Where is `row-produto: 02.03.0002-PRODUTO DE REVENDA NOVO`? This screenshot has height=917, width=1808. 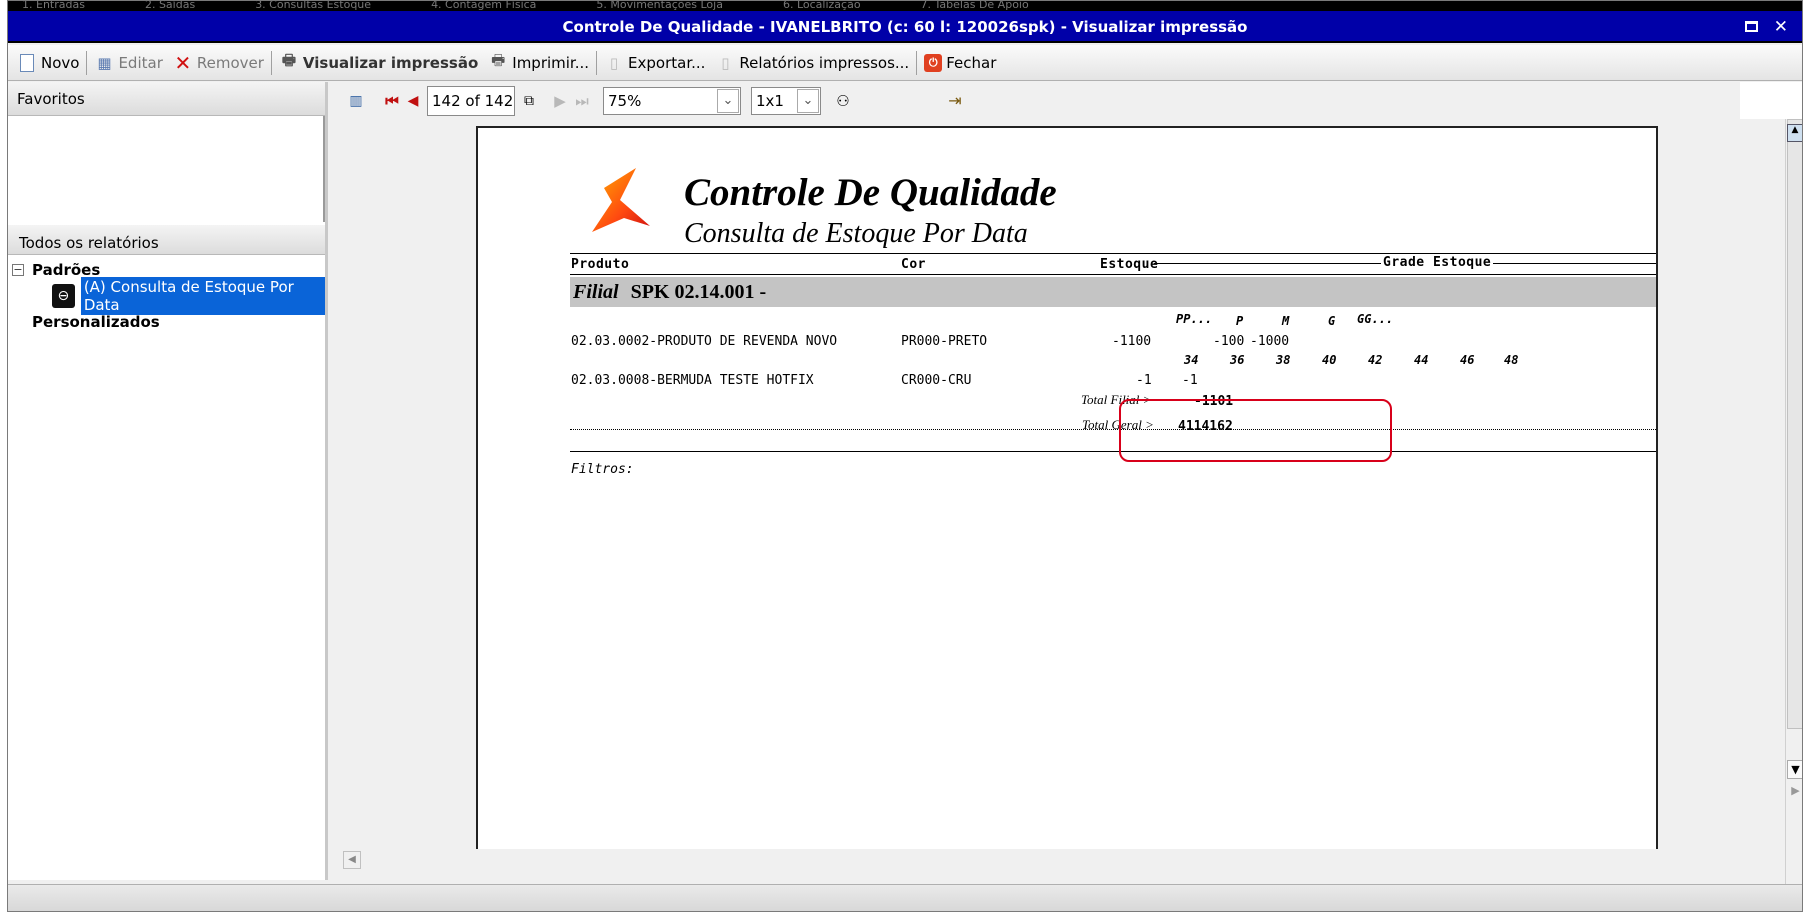
row-produto: 02.03.0002-PRODUTO DE REVENDA NOVO is located at coordinates (704, 341).